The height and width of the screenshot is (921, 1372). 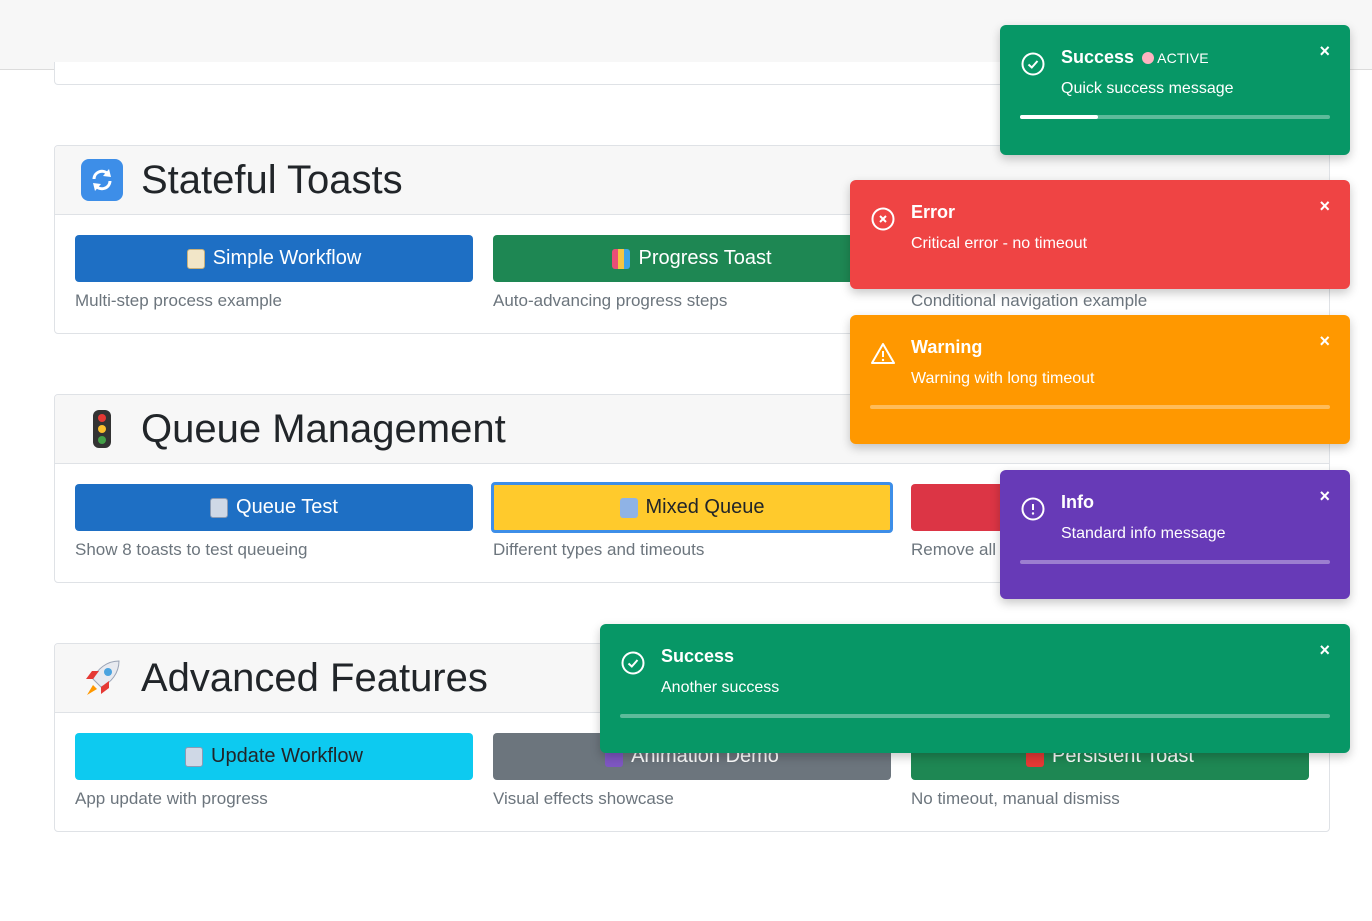 I want to click on mixed-queue-button: Mixed Queue, so click(x=692, y=507).